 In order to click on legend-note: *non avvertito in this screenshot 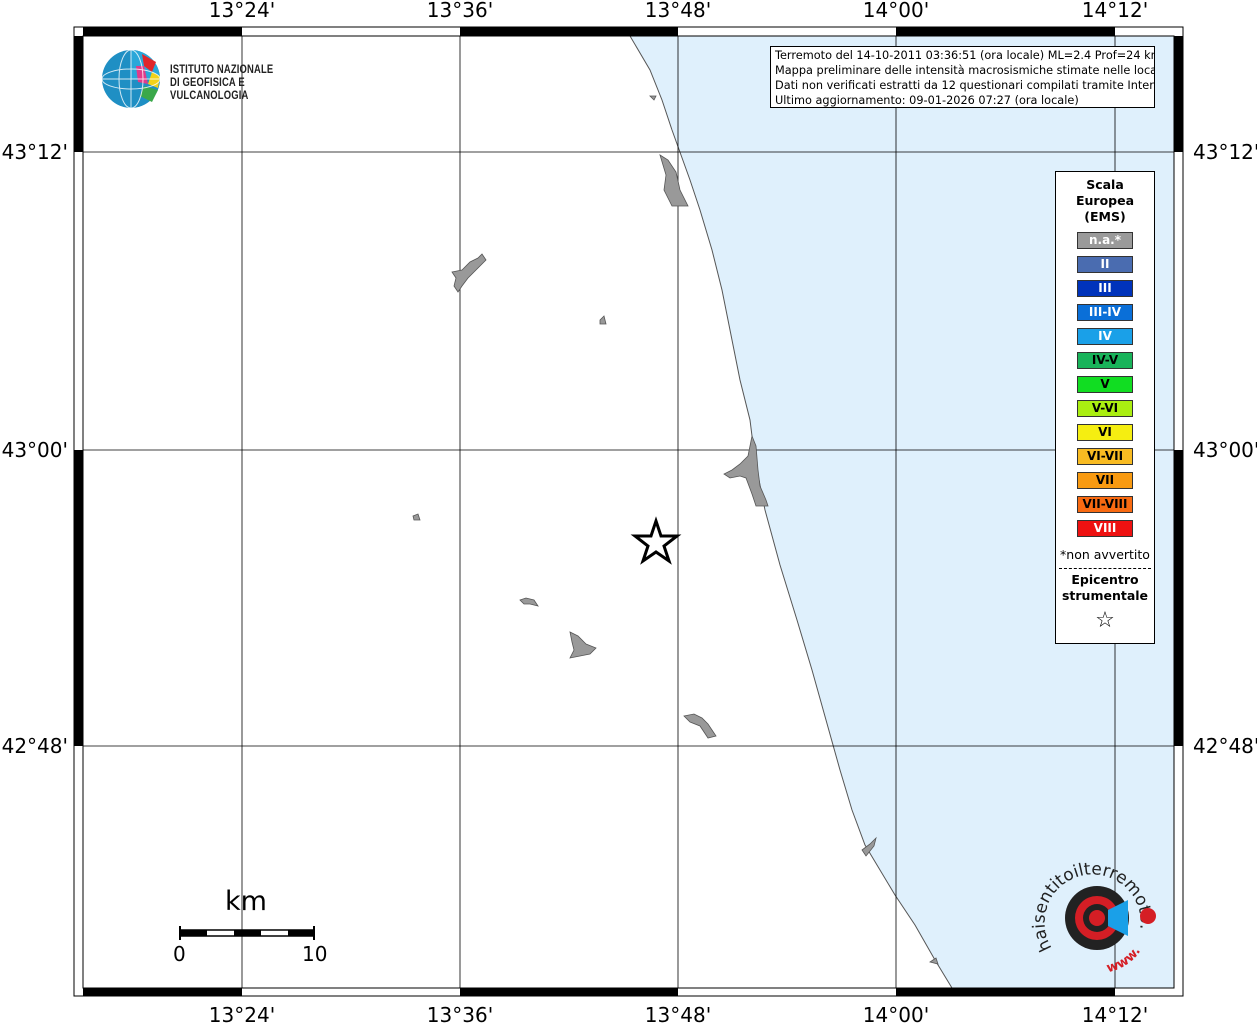, I will do `click(1105, 554)`.